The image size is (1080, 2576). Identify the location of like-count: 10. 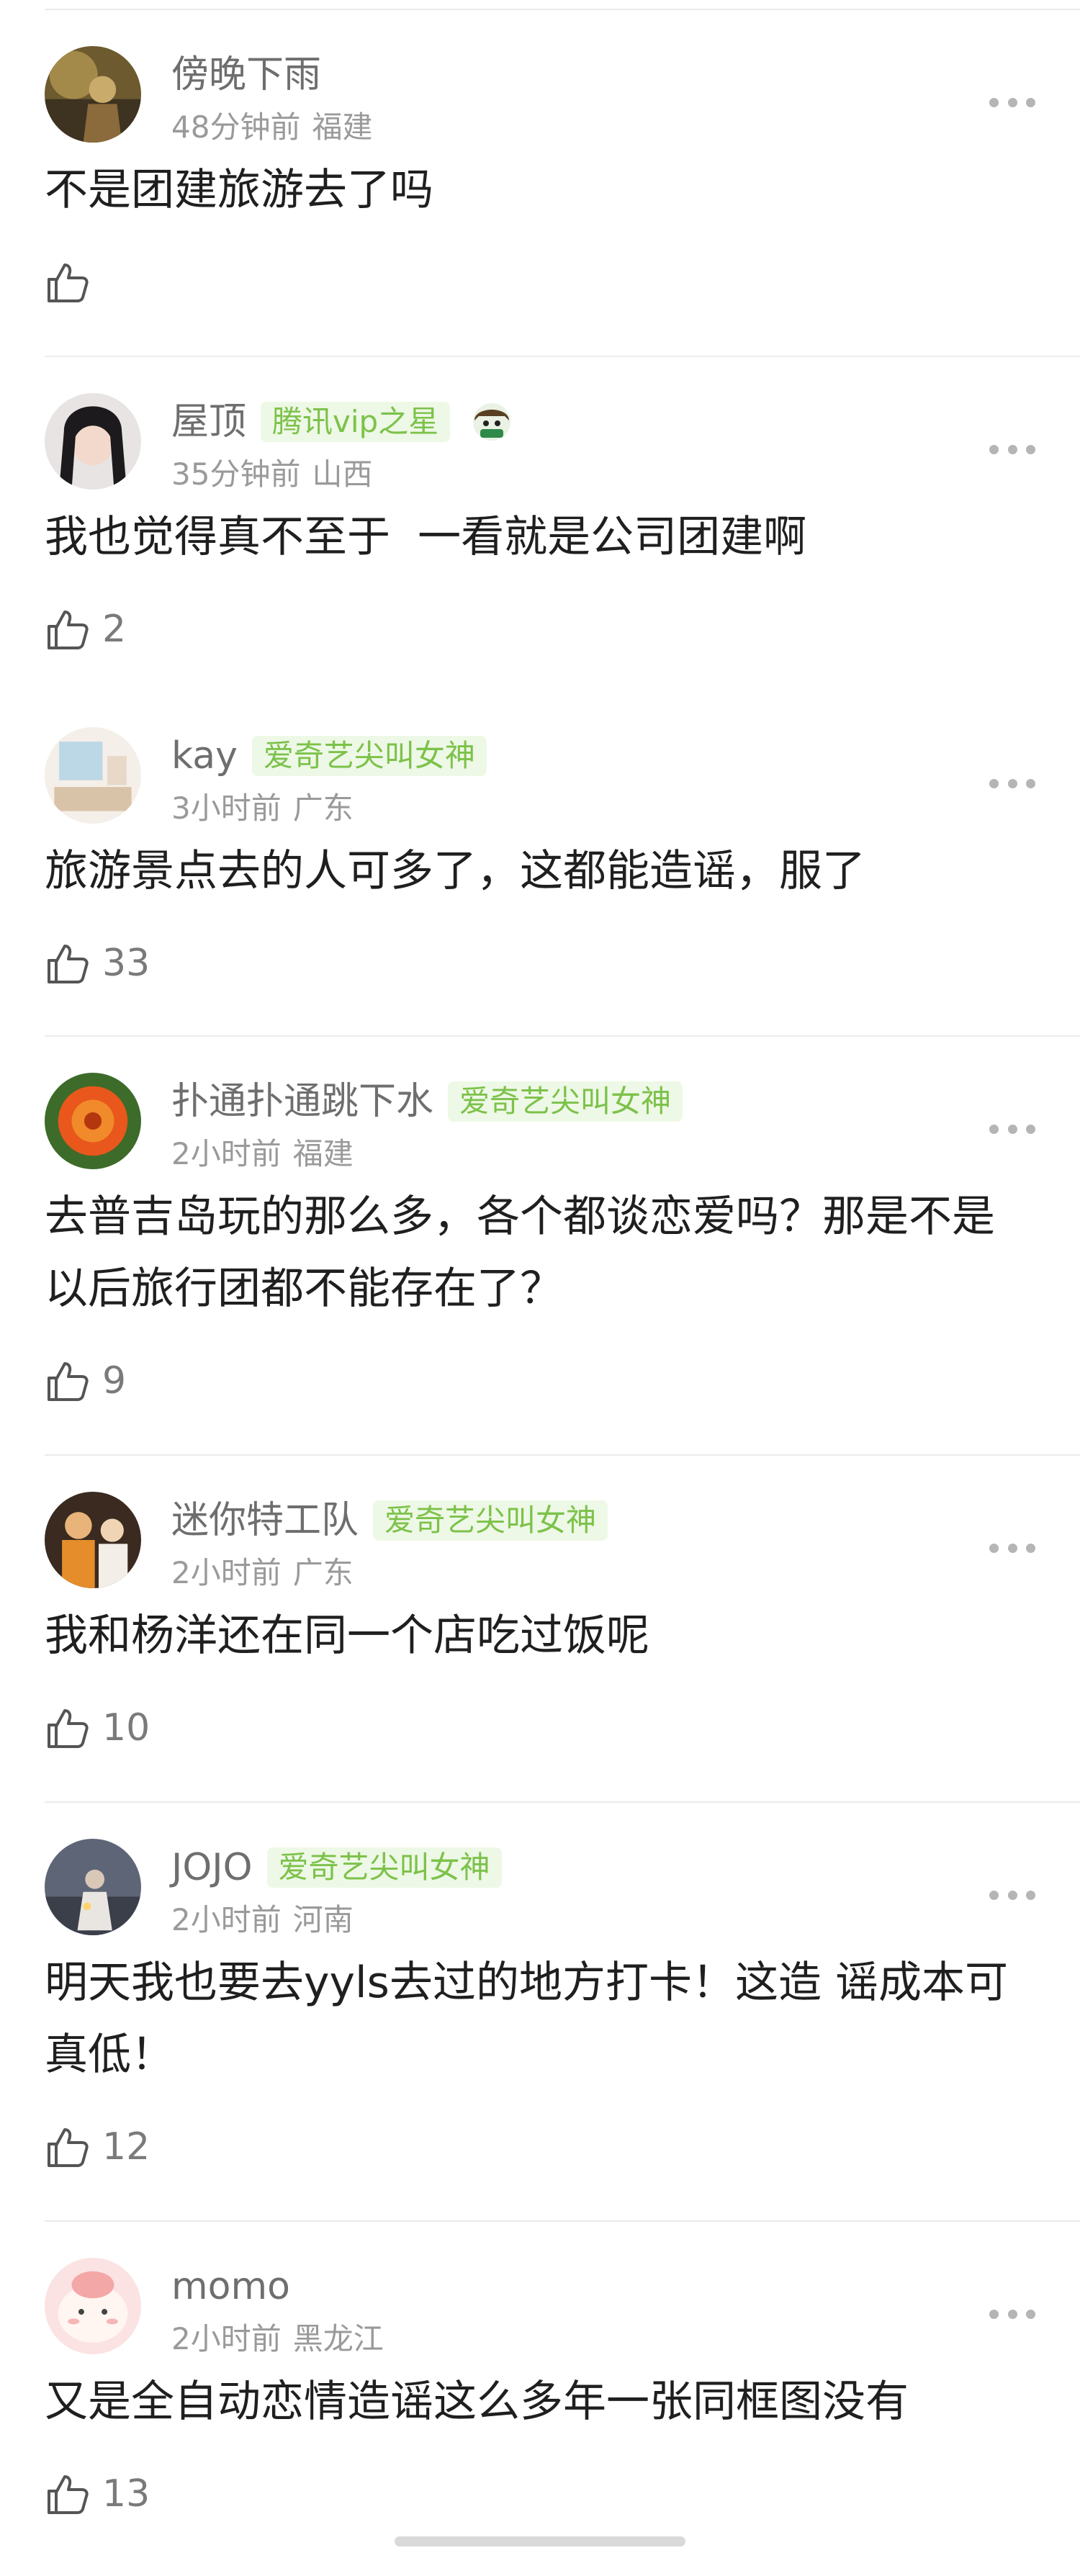
(126, 1727).